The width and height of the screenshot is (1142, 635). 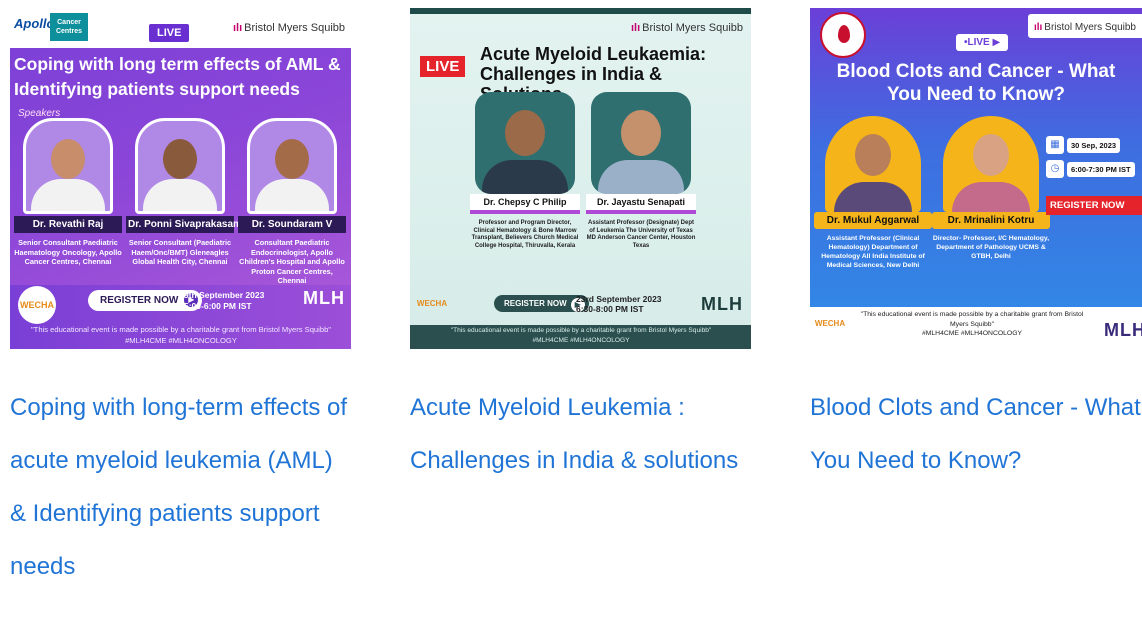 What do you see at coordinates (991, 220) in the screenshot?
I see `speaker-name: Dr. Mrinalini Kotru` at bounding box center [991, 220].